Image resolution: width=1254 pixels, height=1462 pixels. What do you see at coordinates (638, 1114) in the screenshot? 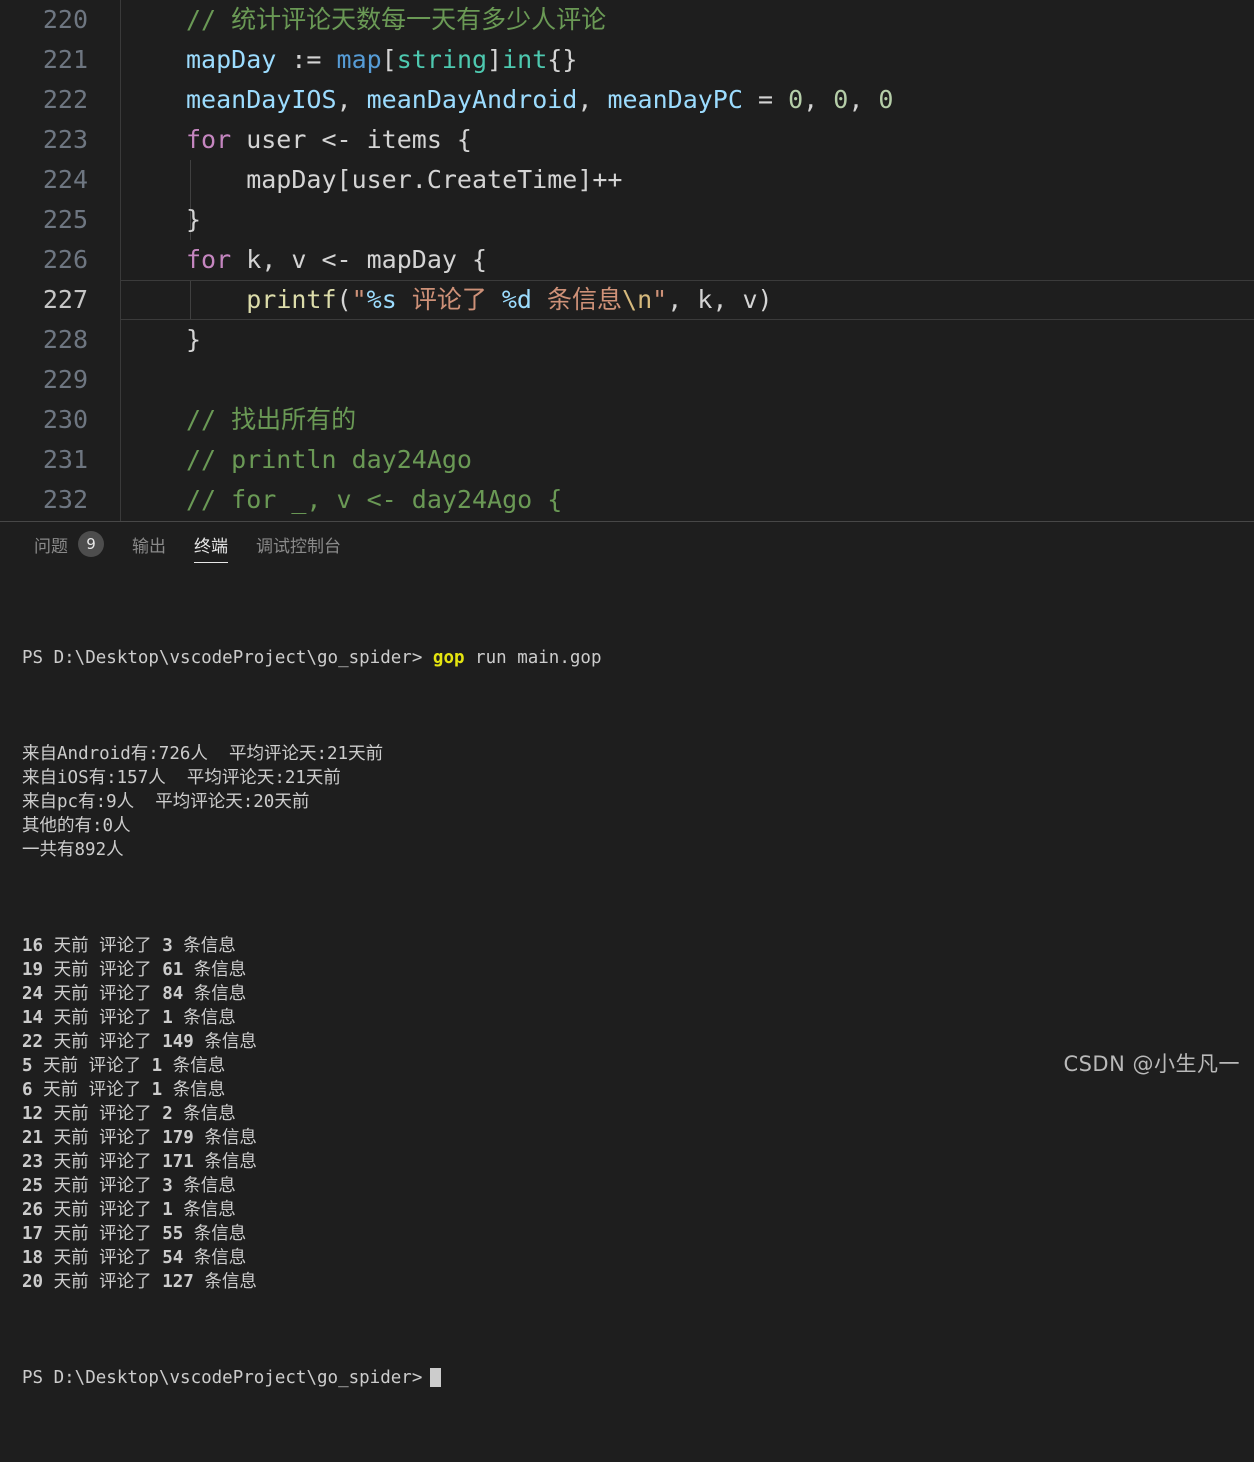
I see `terminal-day-row: 12 天前 评论了 2 条信息` at bounding box center [638, 1114].